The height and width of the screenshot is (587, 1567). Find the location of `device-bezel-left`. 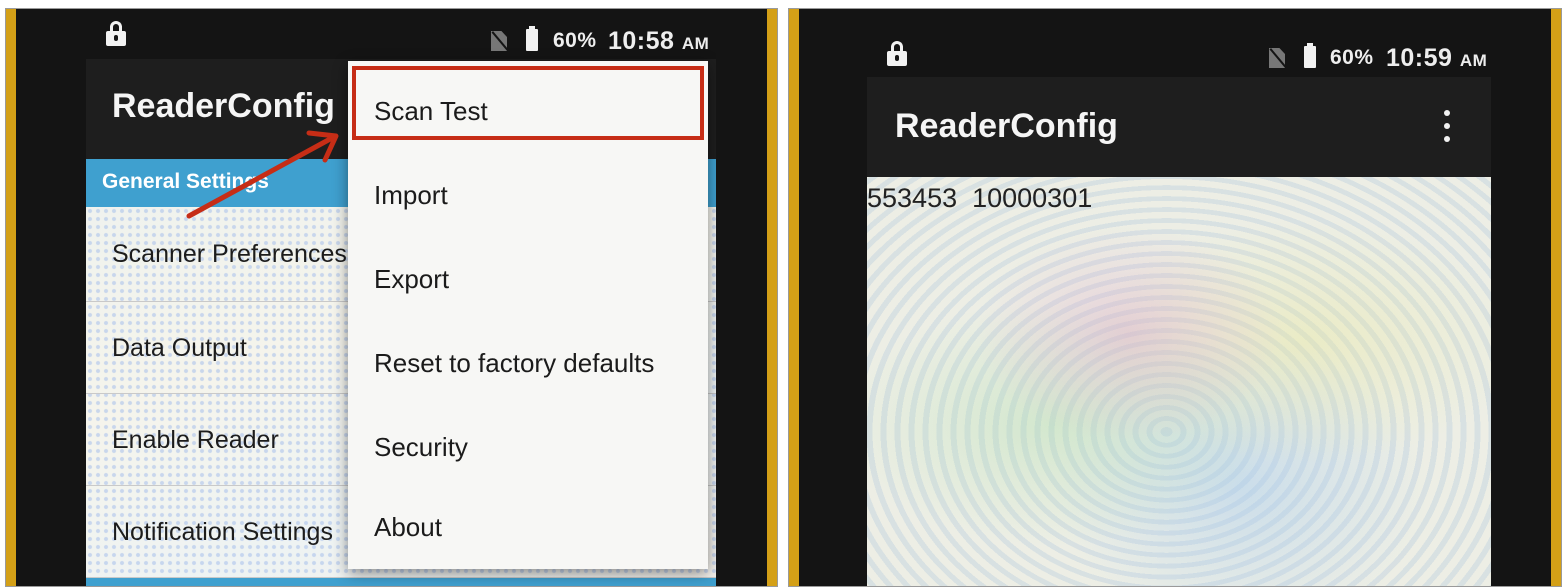

device-bezel-left is located at coordinates (794, 297).